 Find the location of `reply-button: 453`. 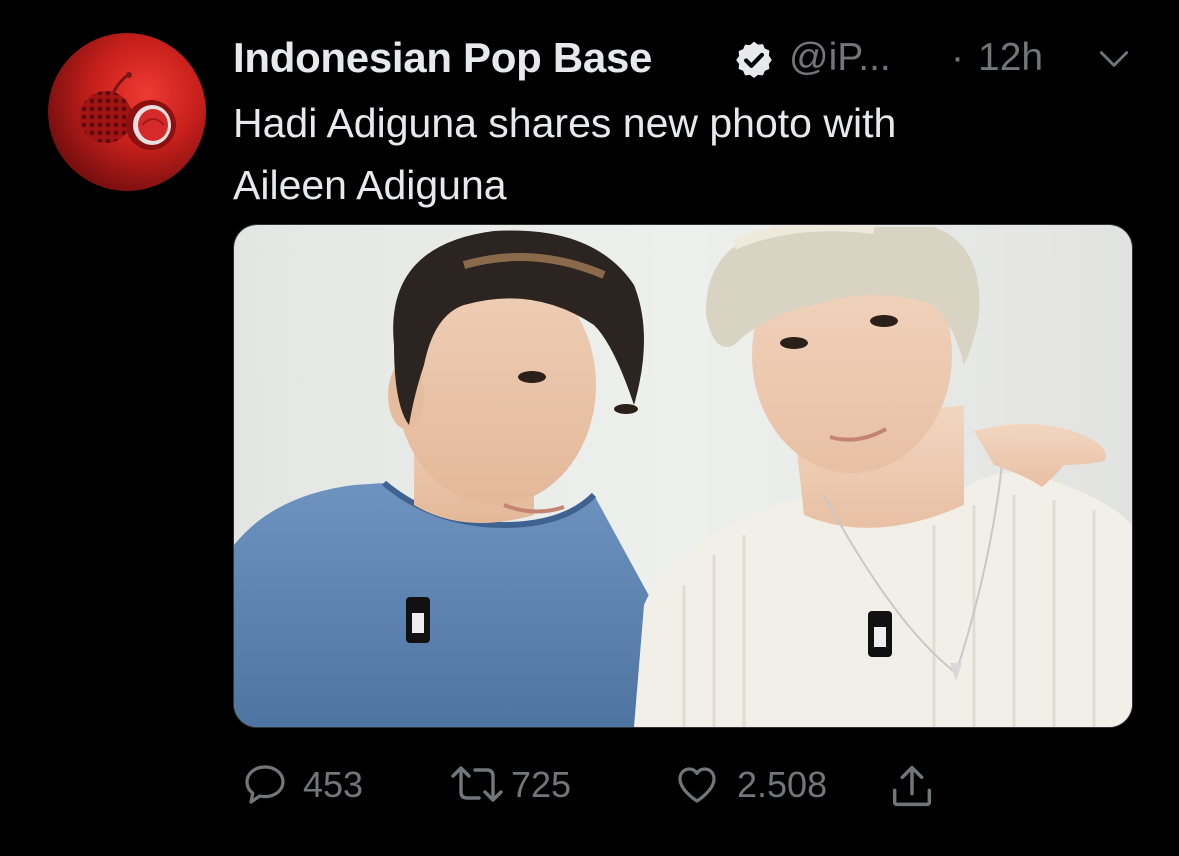

reply-button: 453 is located at coordinates (311, 784).